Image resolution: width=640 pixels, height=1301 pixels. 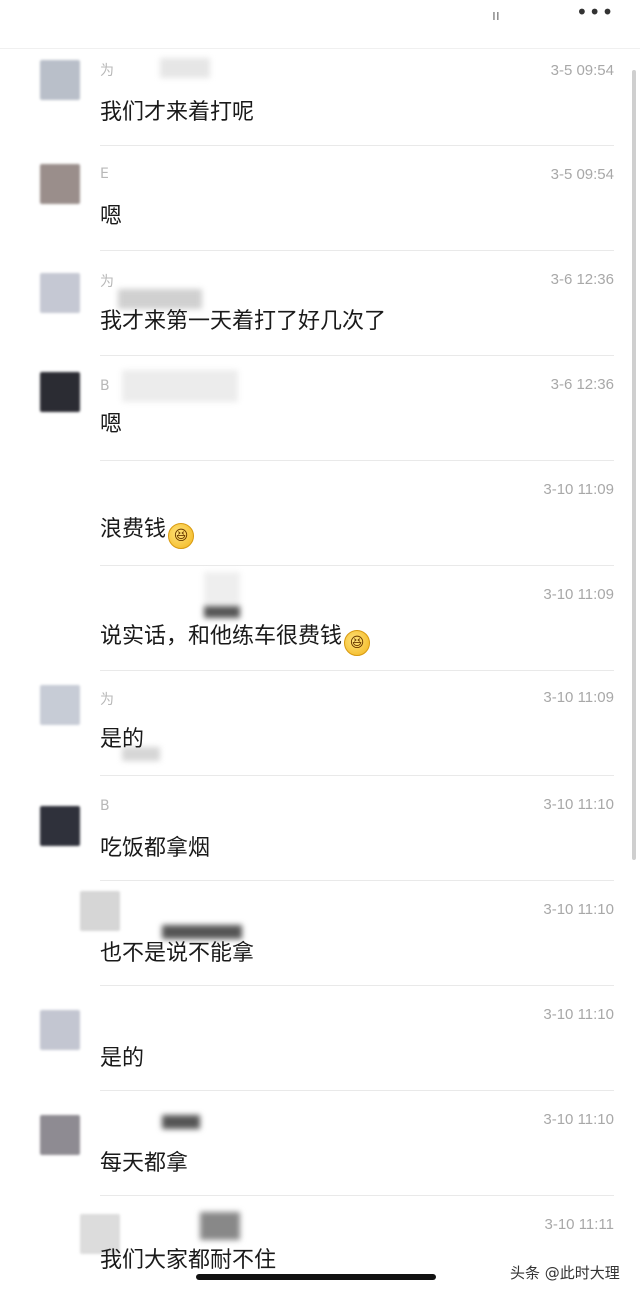 I want to click on list-item: 为 3-6 12:36 我才来第一天着打了好几次了, so click(x=320, y=303).